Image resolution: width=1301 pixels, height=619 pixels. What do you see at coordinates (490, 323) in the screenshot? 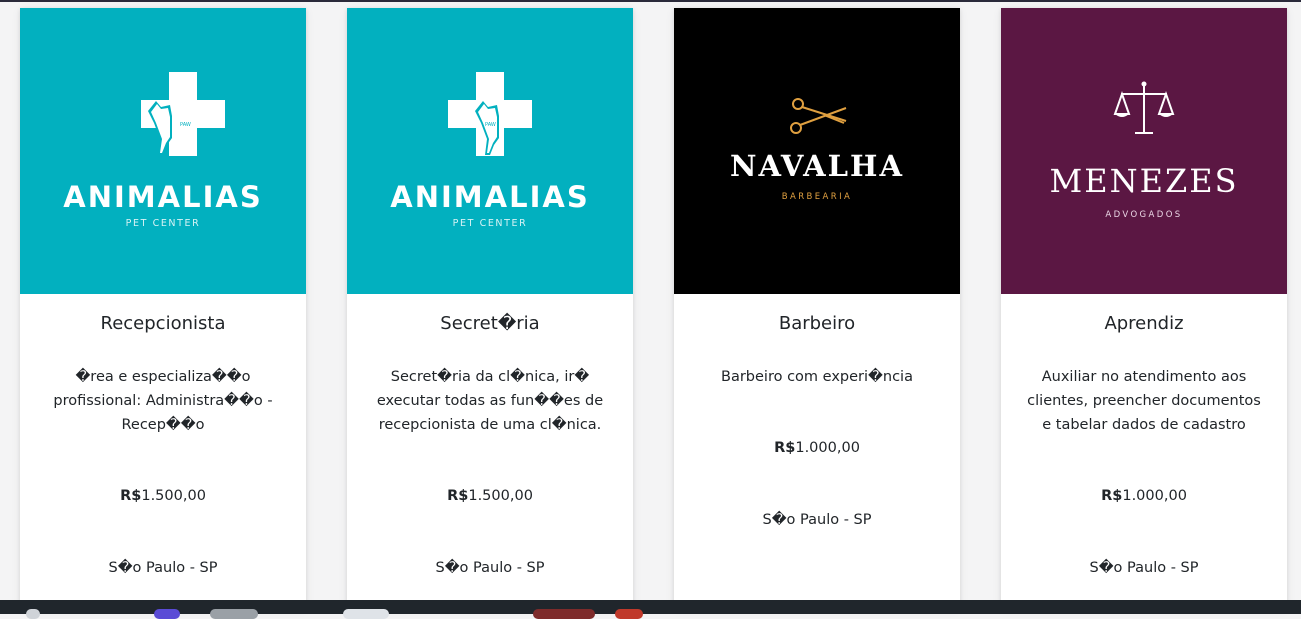
I see `job-title: Secret�ria` at bounding box center [490, 323].